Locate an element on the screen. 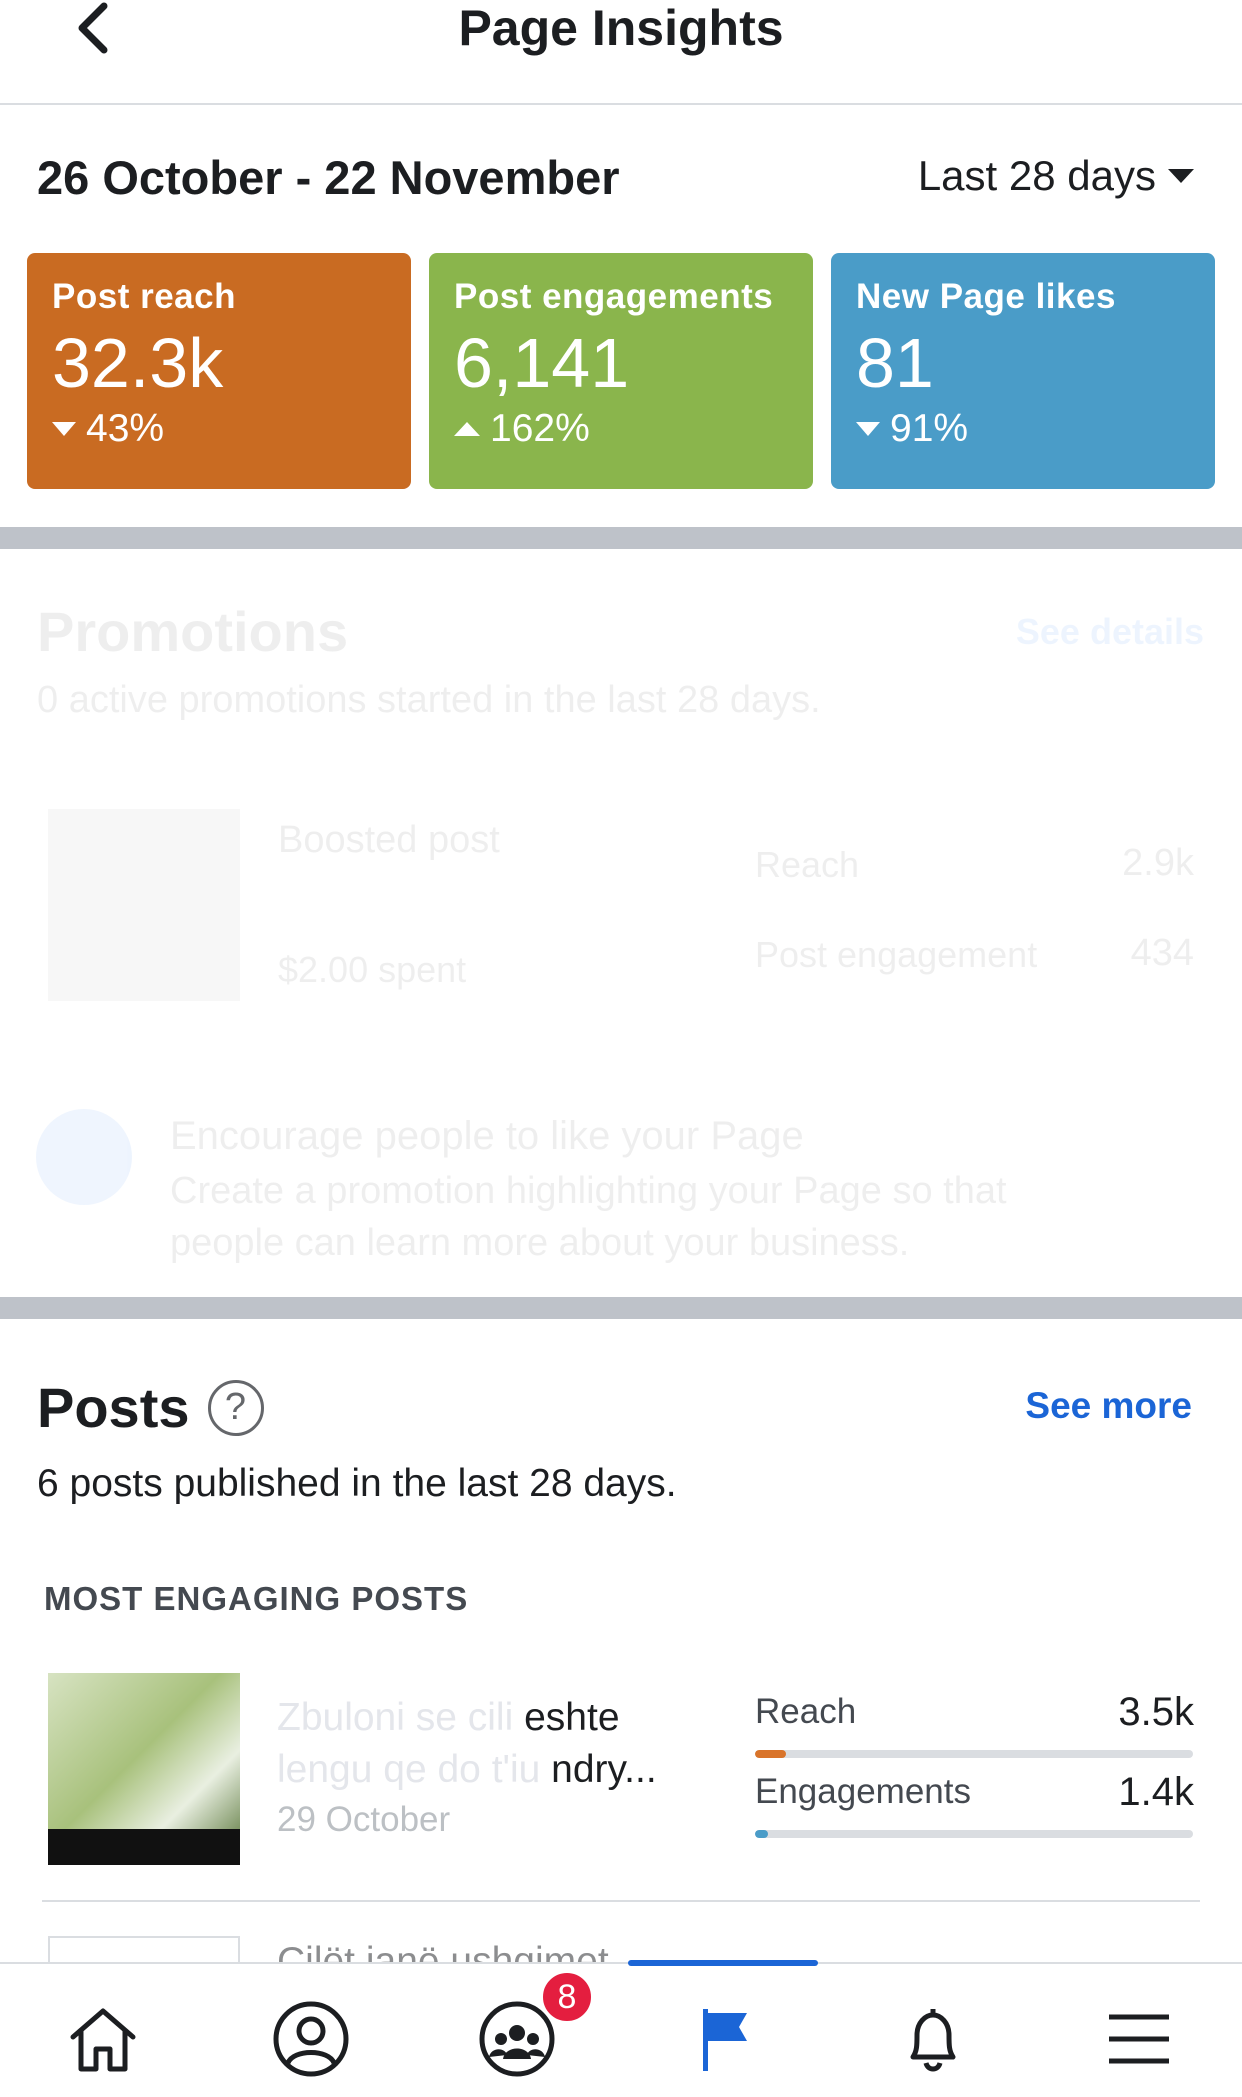  card-change-value: 43% is located at coordinates (125, 428).